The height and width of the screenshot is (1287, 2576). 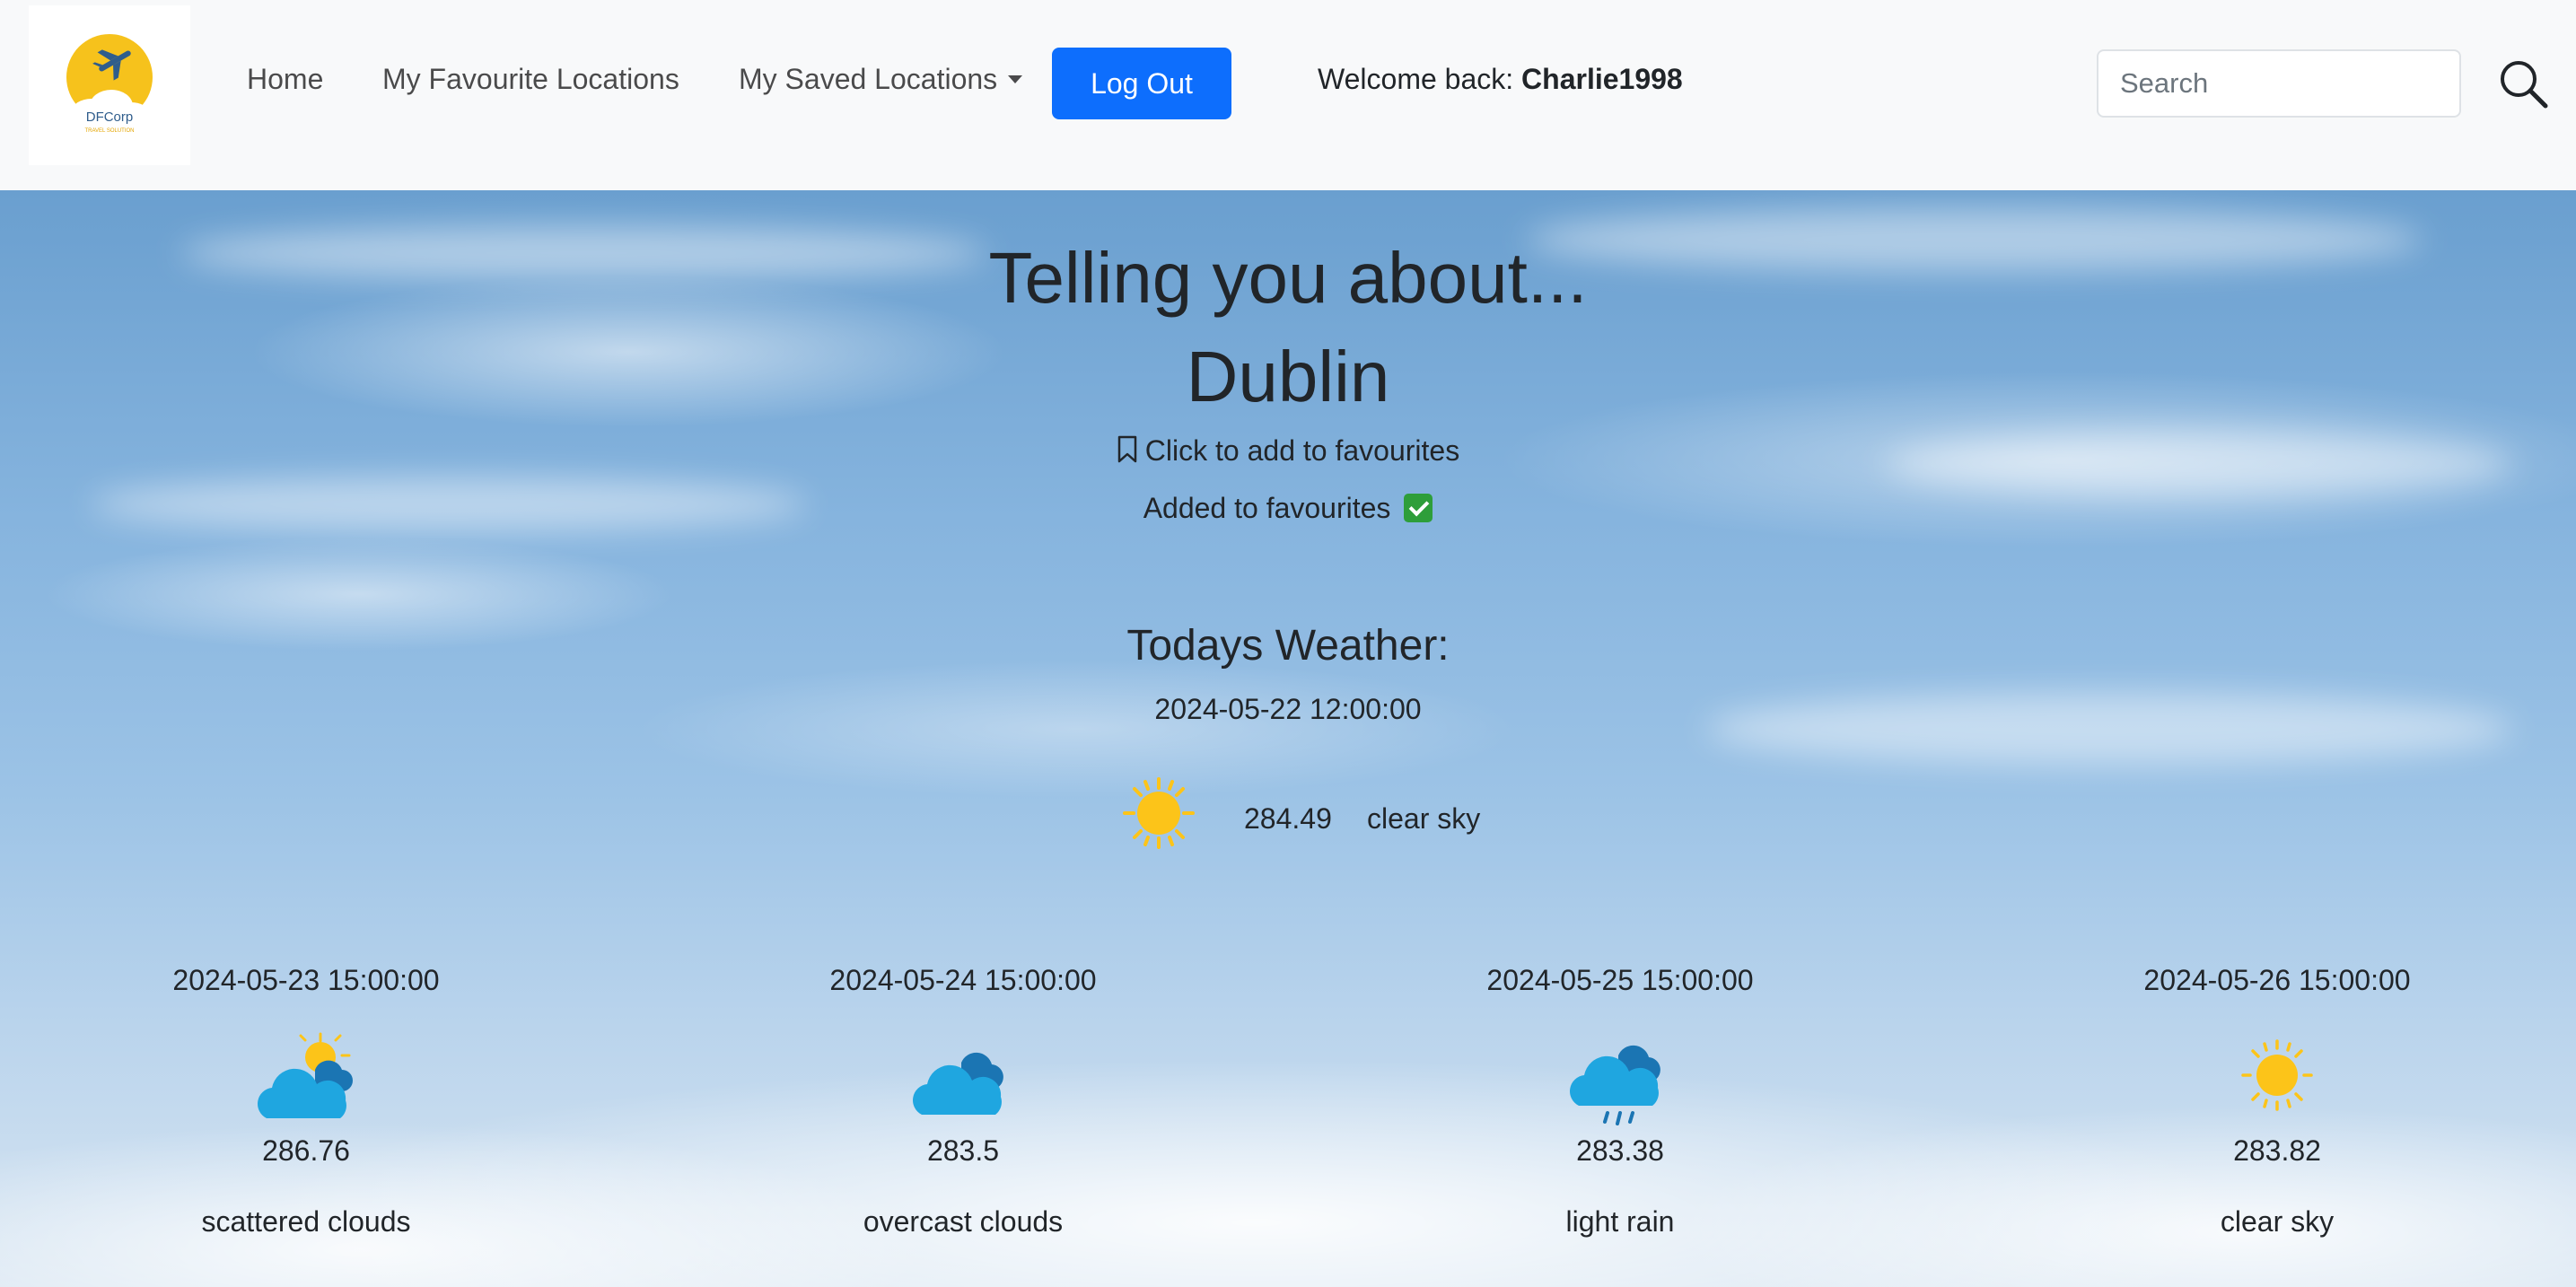 What do you see at coordinates (1418, 508) in the screenshot?
I see `check-mark-icon` at bounding box center [1418, 508].